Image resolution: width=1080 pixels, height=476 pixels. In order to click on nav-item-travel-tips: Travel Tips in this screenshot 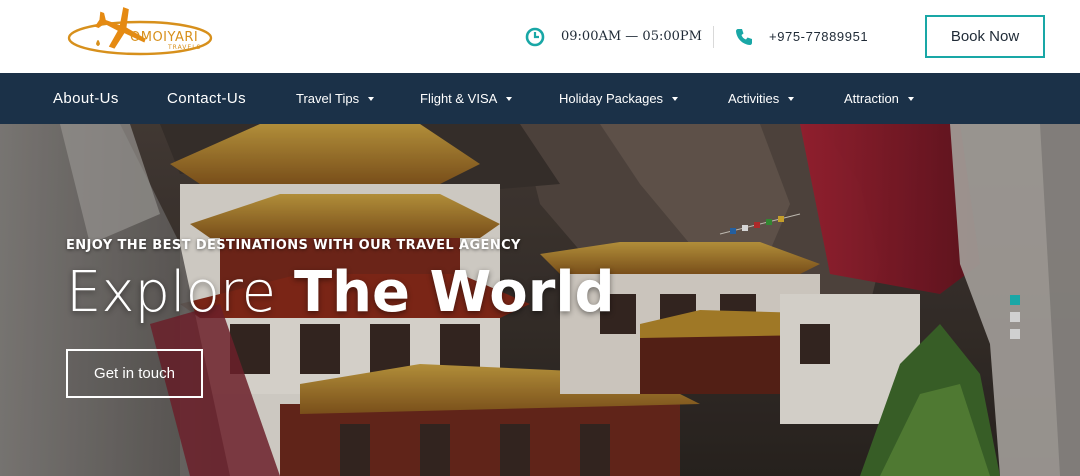, I will do `click(335, 98)`.